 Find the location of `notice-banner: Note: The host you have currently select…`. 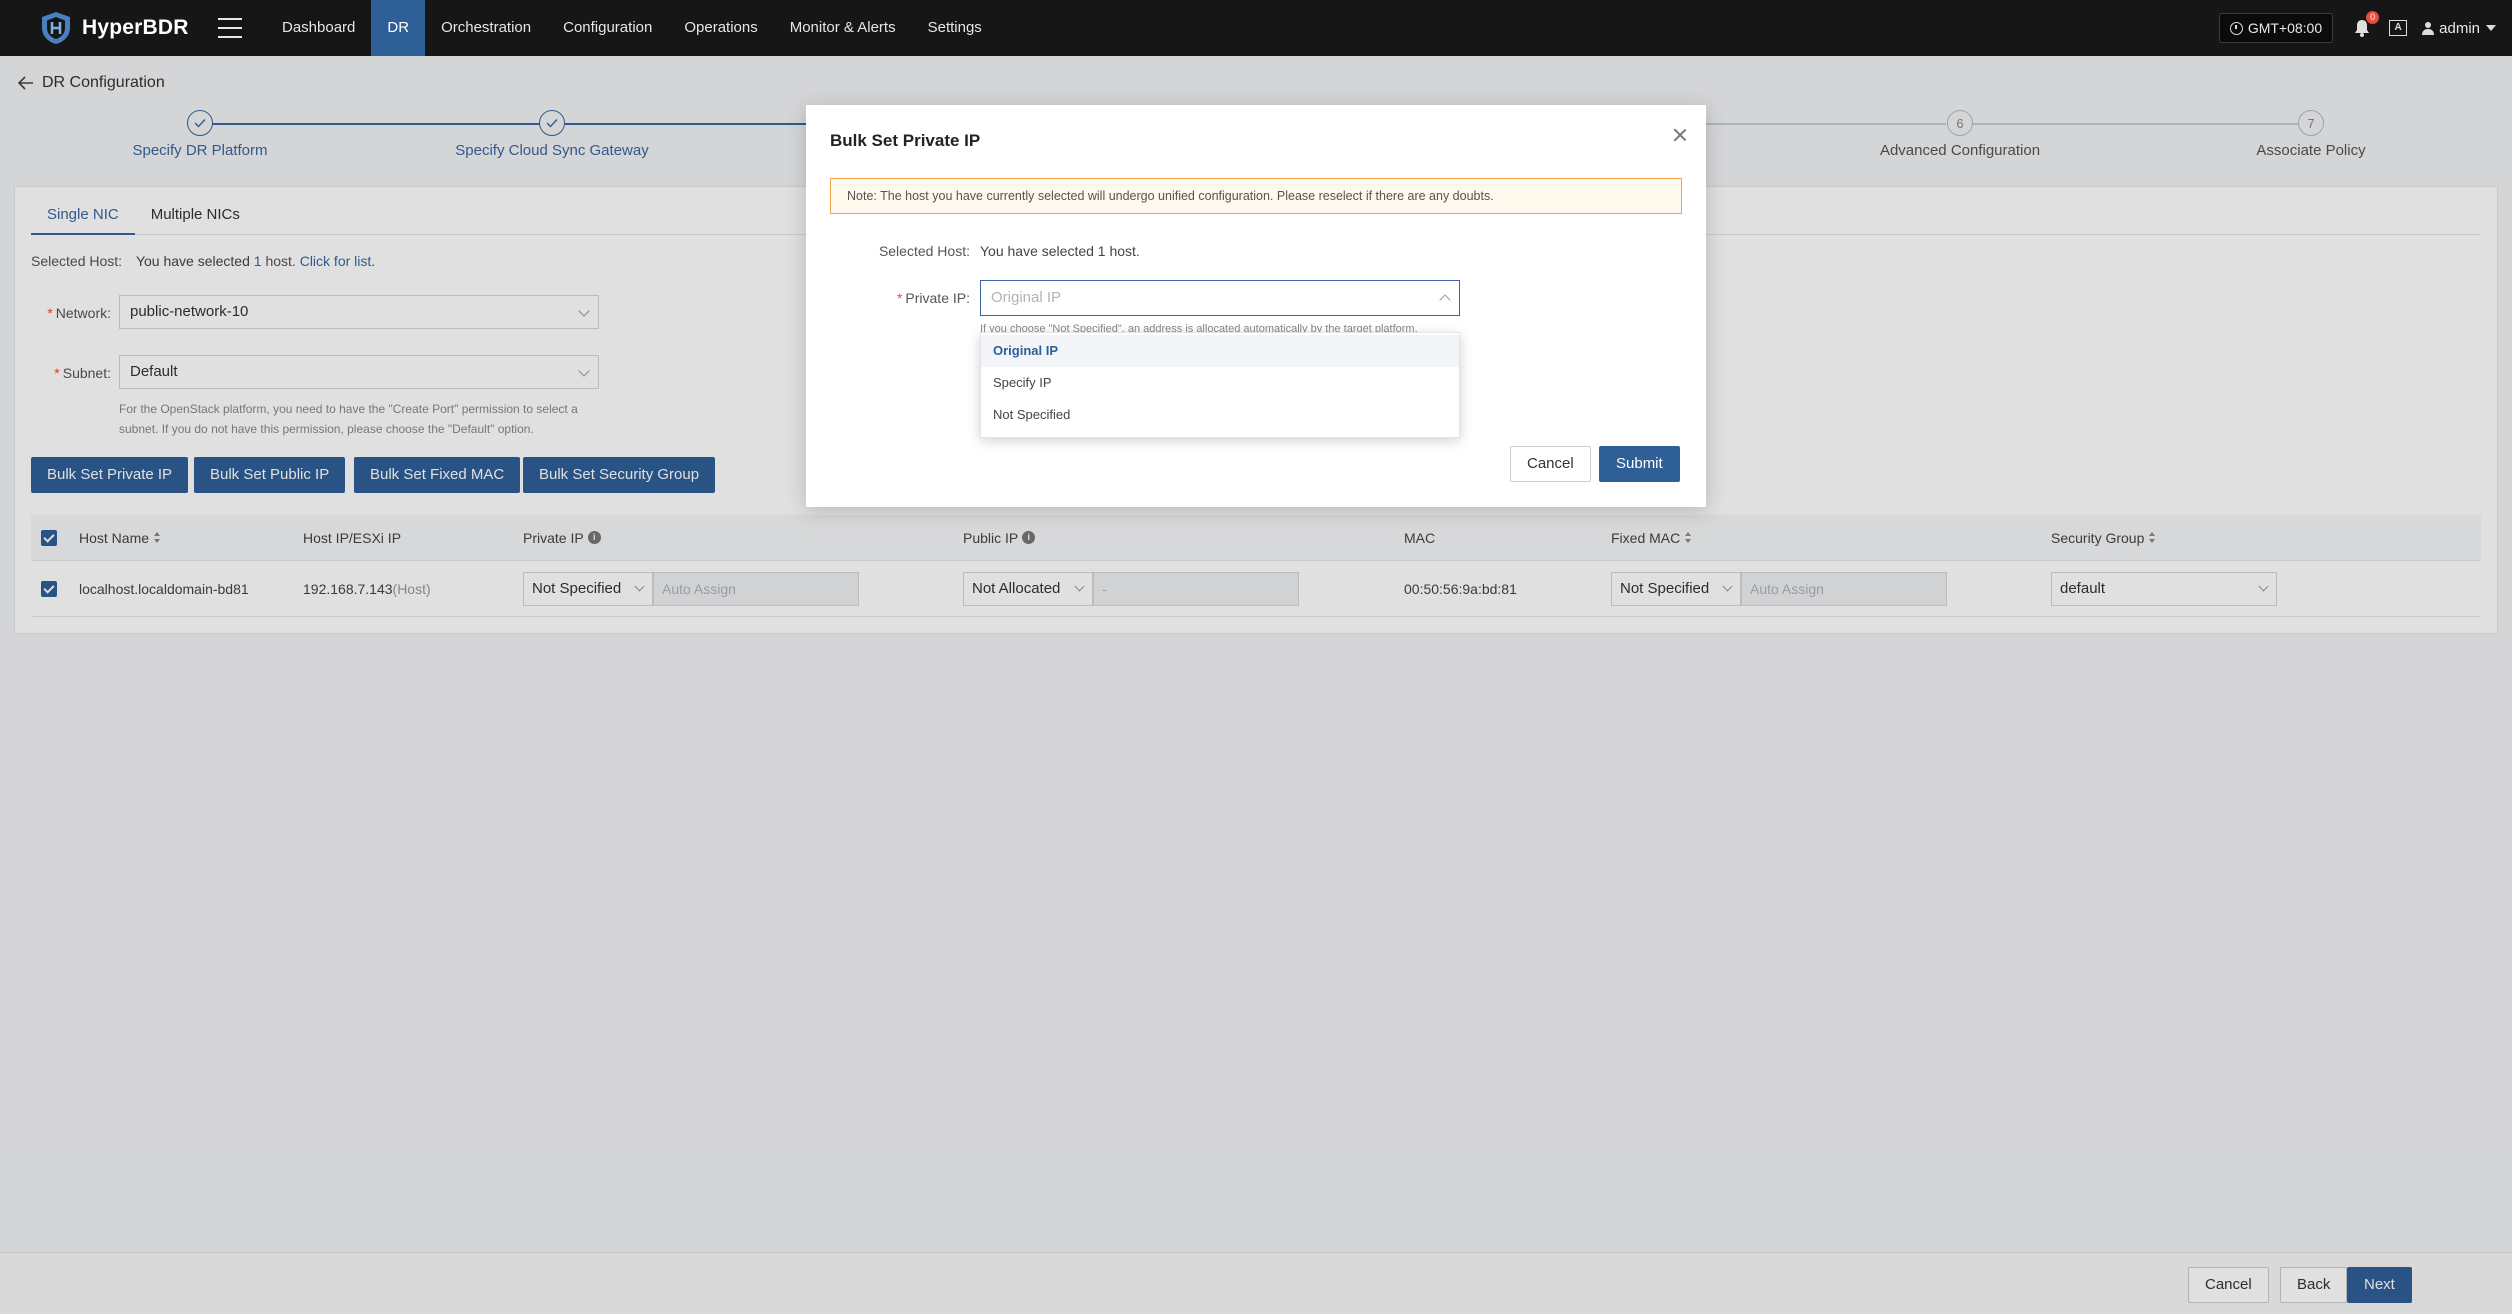

notice-banner: Note: The host you have currently select… is located at coordinates (1256, 196).